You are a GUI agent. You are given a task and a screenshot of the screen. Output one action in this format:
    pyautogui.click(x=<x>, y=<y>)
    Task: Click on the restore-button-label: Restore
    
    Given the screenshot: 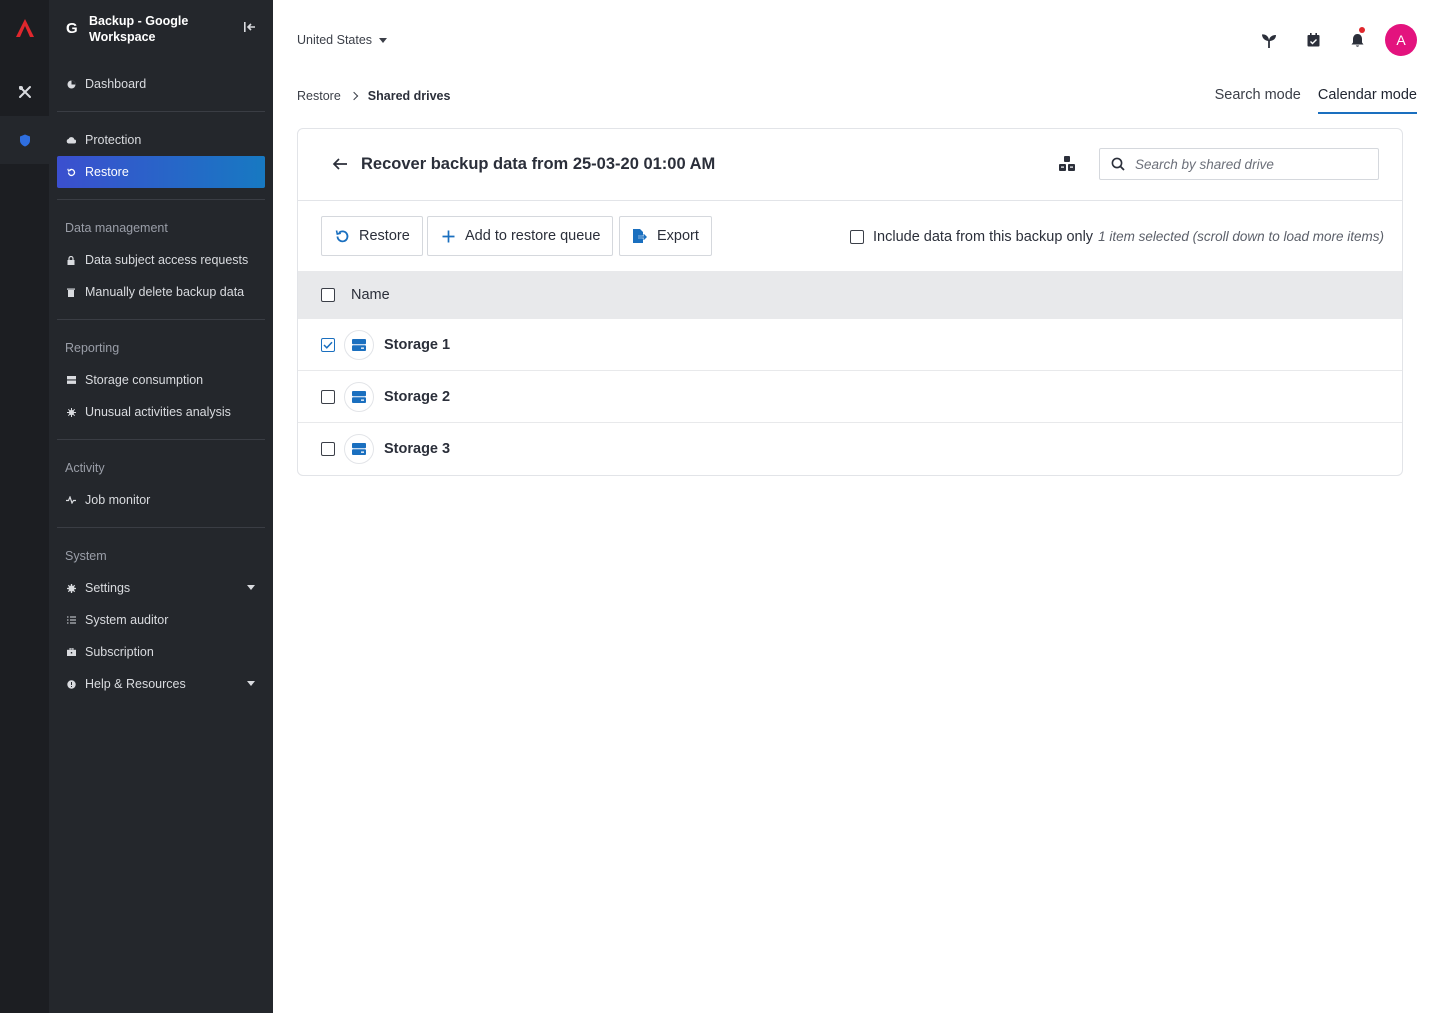 What is the action you would take?
    pyautogui.click(x=384, y=236)
    